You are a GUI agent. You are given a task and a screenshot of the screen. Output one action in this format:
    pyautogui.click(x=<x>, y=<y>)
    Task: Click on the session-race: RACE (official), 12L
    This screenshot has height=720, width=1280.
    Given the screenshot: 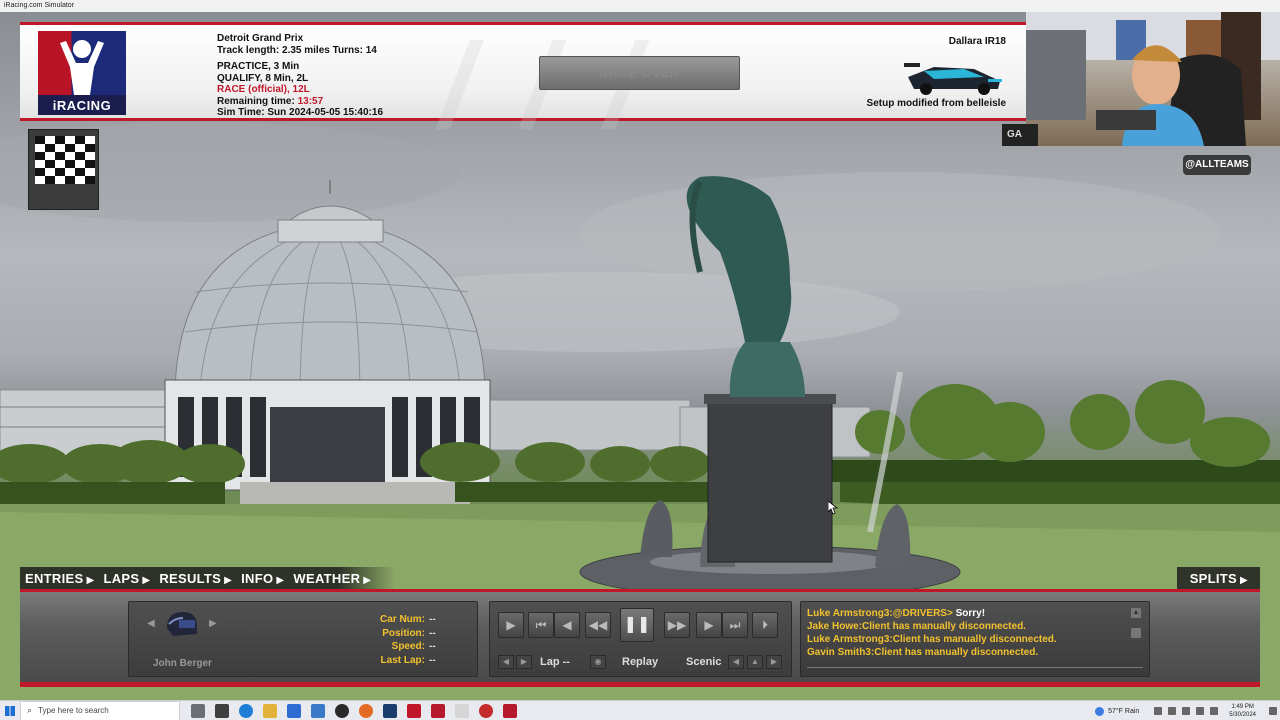 What is the action you would take?
    pyautogui.click(x=263, y=89)
    